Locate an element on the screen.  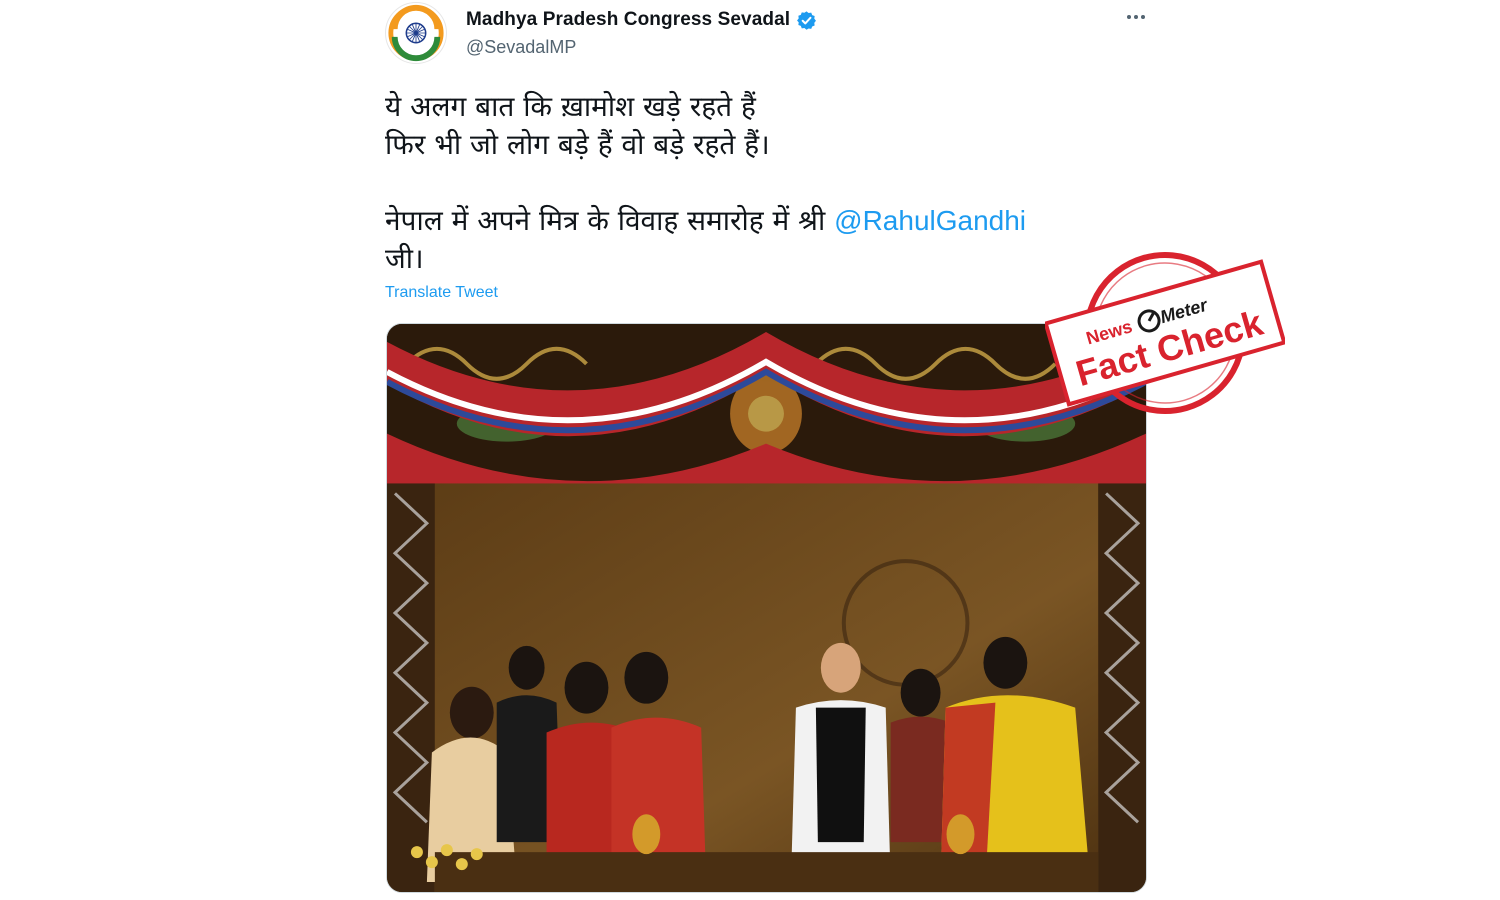
factcheck-stamp-graphic: News Meter Fact Check is located at coordinates (1165, 333).